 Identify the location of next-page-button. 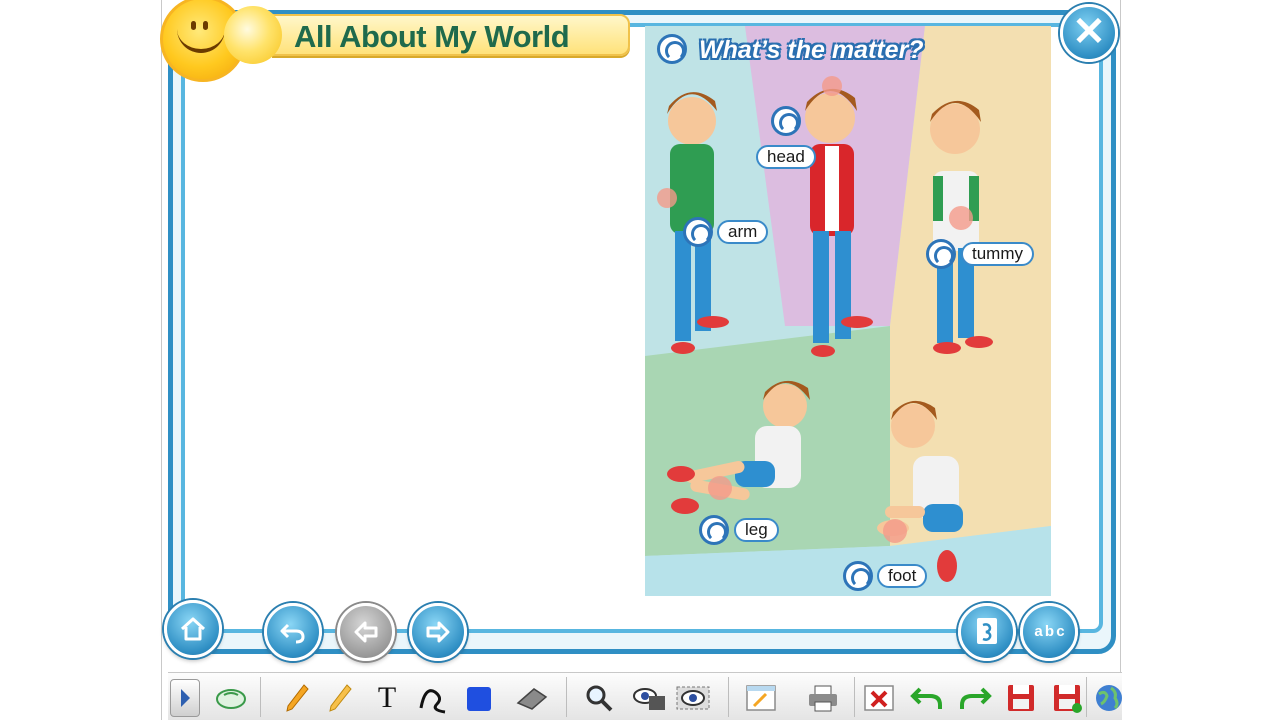
(438, 632).